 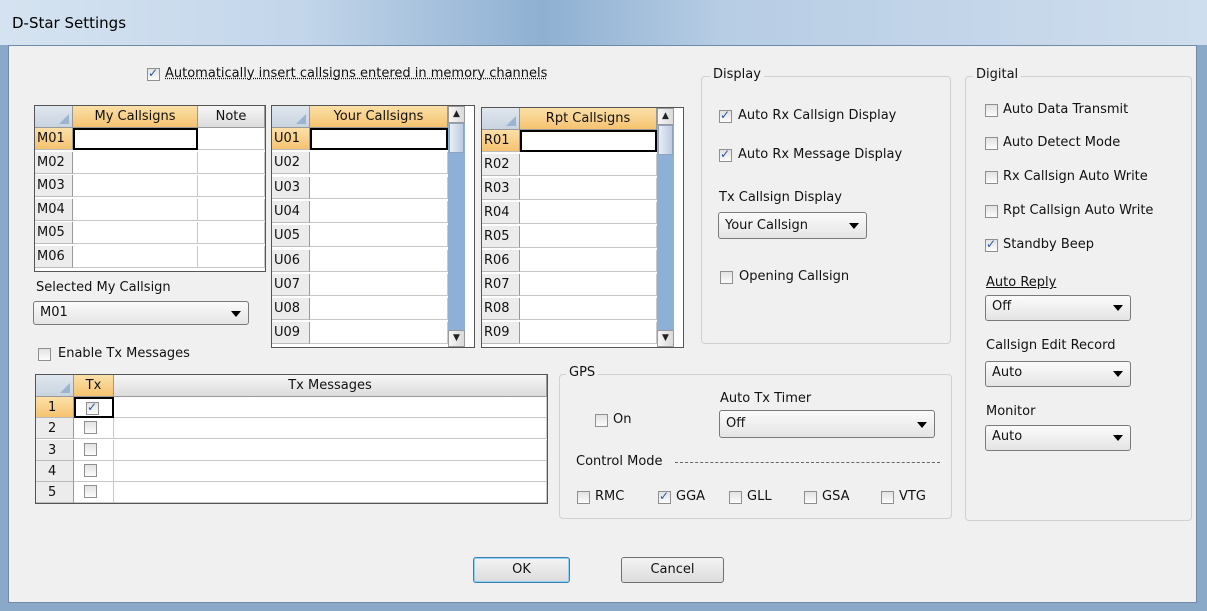 I want to click on tx-callsign-display-dropdown: Your Callsign, so click(x=792, y=225).